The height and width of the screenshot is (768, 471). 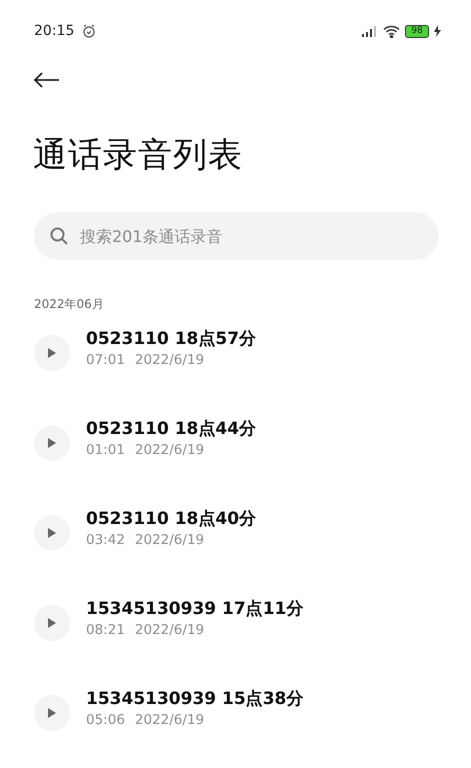 I want to click on recording-title: 15345130939 15点38分, so click(x=195, y=698).